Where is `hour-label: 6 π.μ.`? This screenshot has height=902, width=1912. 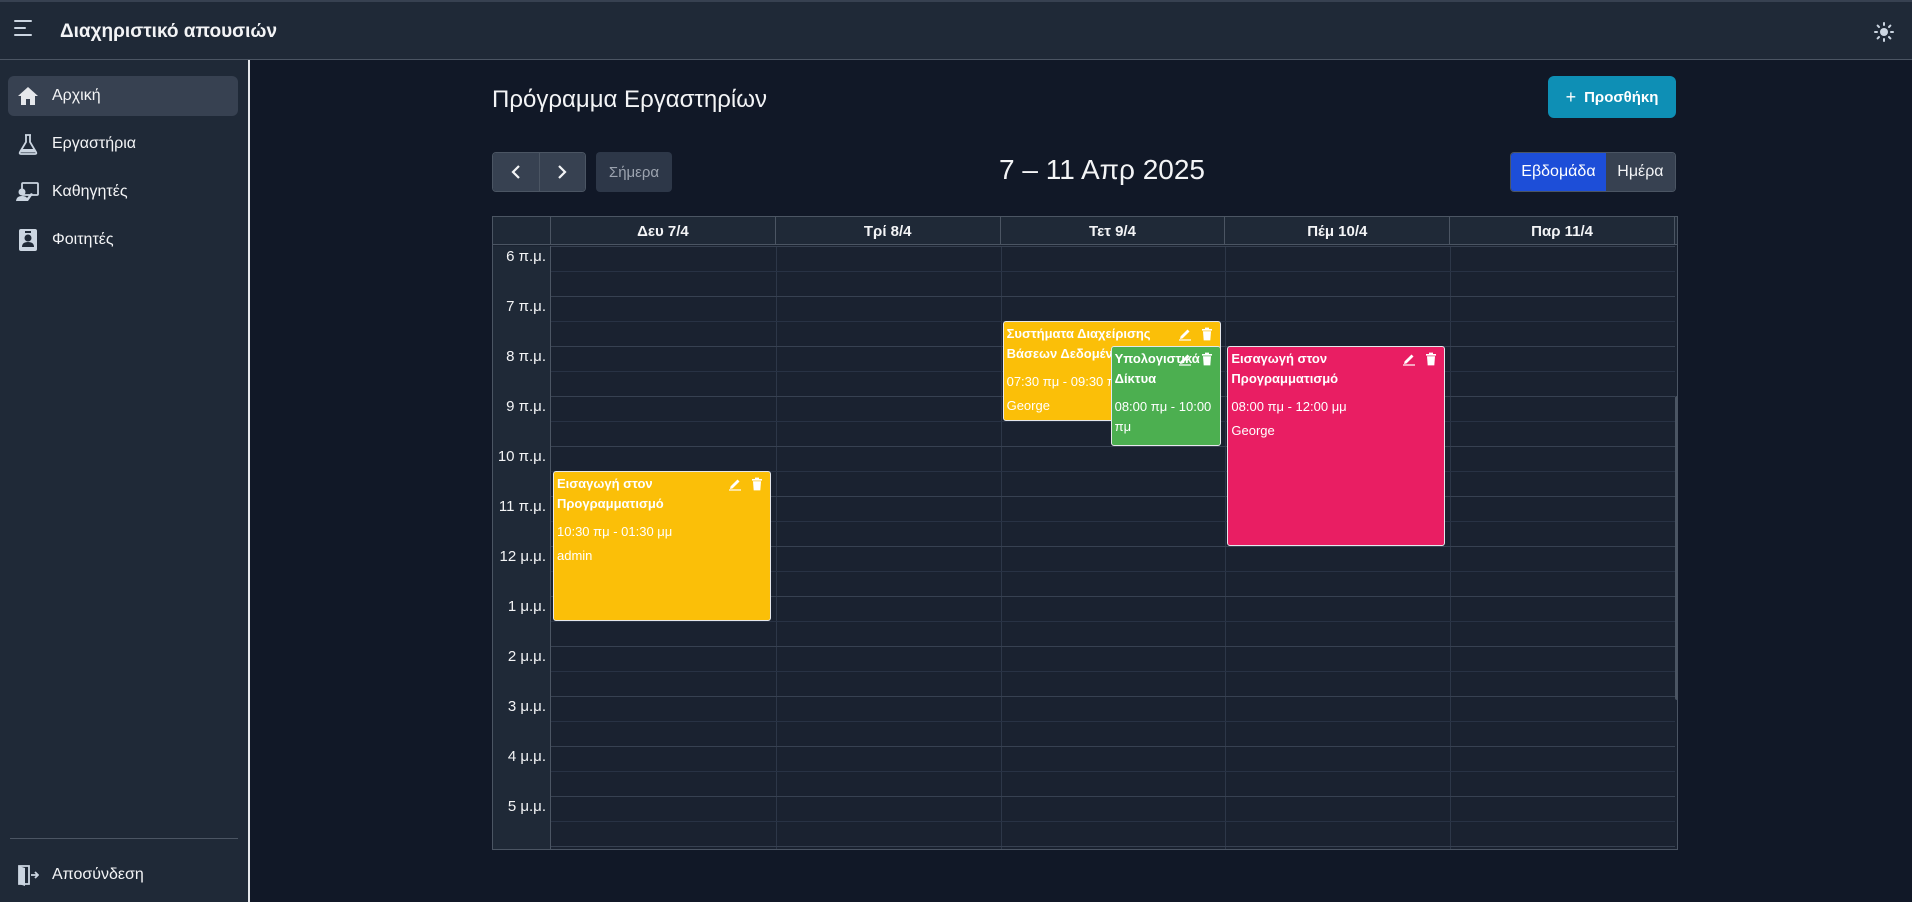
hour-label: 6 π.μ. is located at coordinates (526, 256).